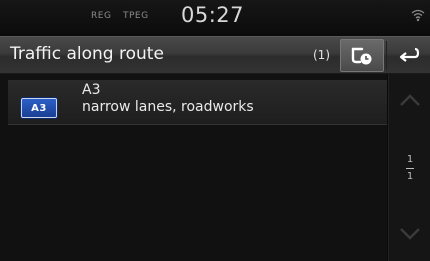  I want to click on road-sign-badge: A3, so click(39, 108).